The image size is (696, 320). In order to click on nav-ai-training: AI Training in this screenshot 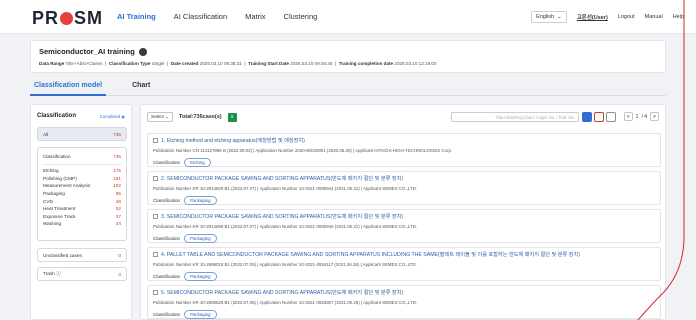, I will do `click(136, 16)`.